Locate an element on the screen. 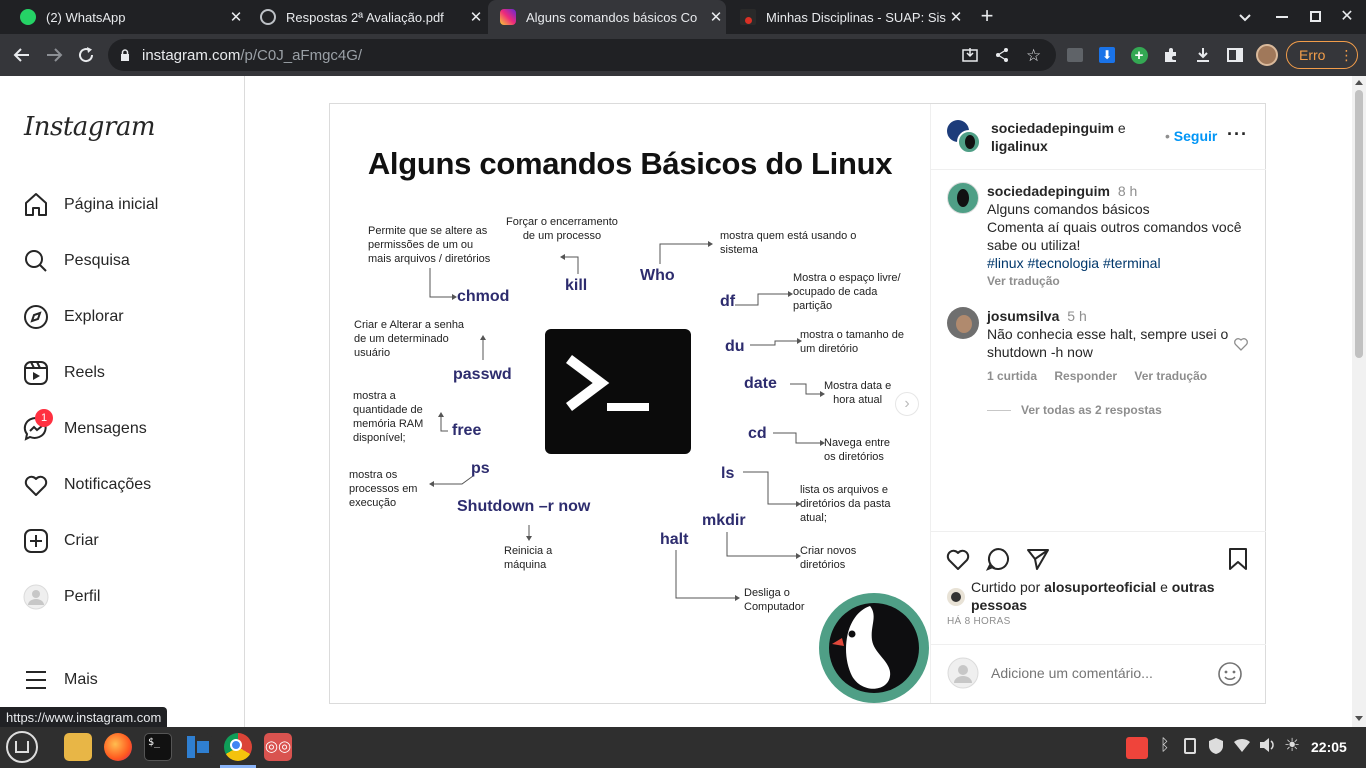 This screenshot has height=768, width=1366. anydesk-tray-icon is located at coordinates (1137, 748).